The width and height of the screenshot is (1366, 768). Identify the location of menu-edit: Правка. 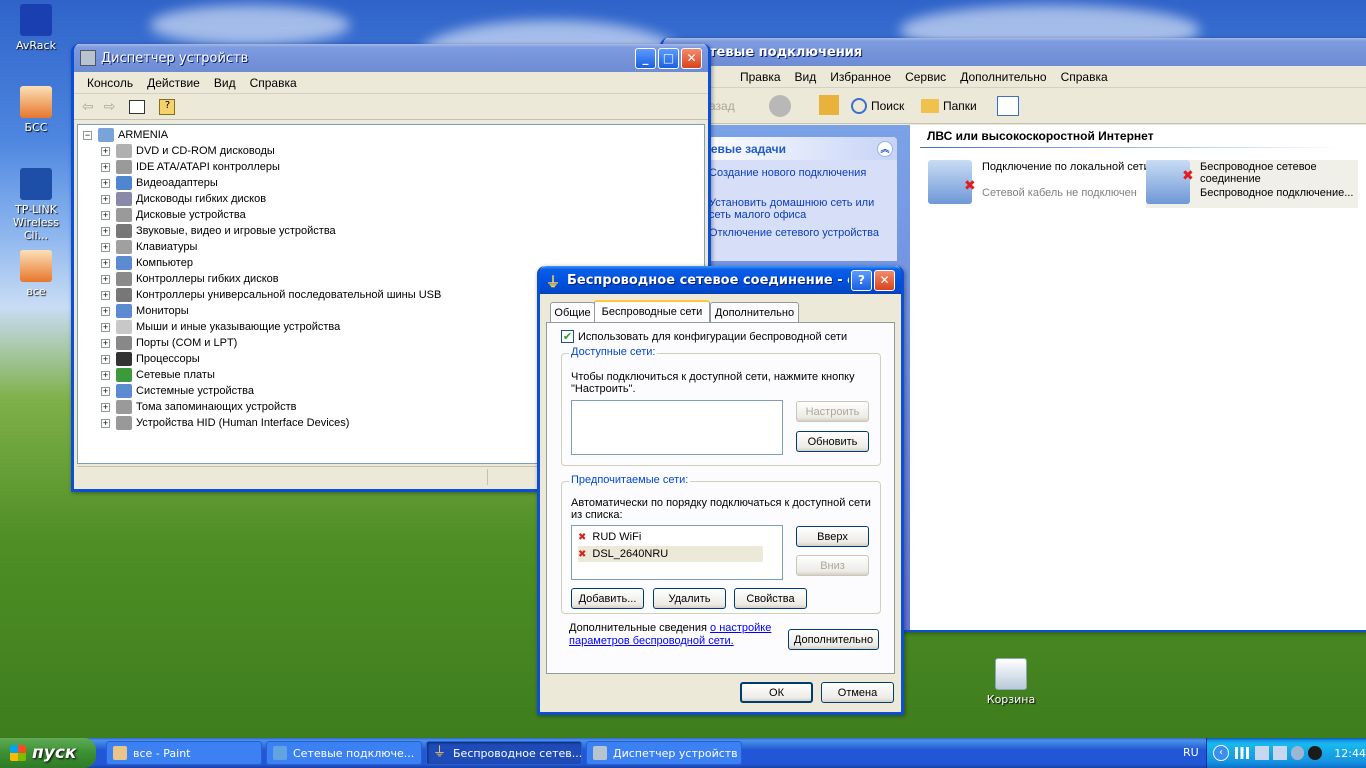
(760, 77).